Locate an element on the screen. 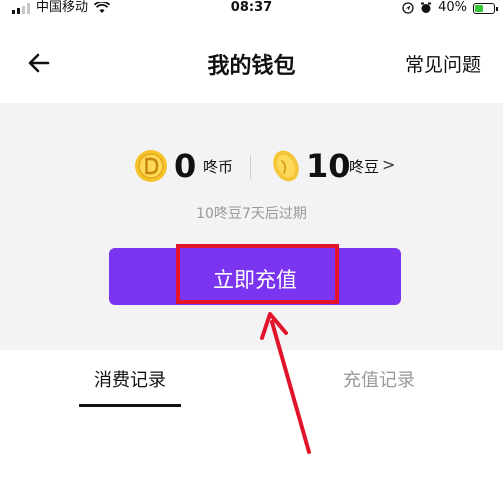  status-right: 40% is located at coordinates (450, 8).